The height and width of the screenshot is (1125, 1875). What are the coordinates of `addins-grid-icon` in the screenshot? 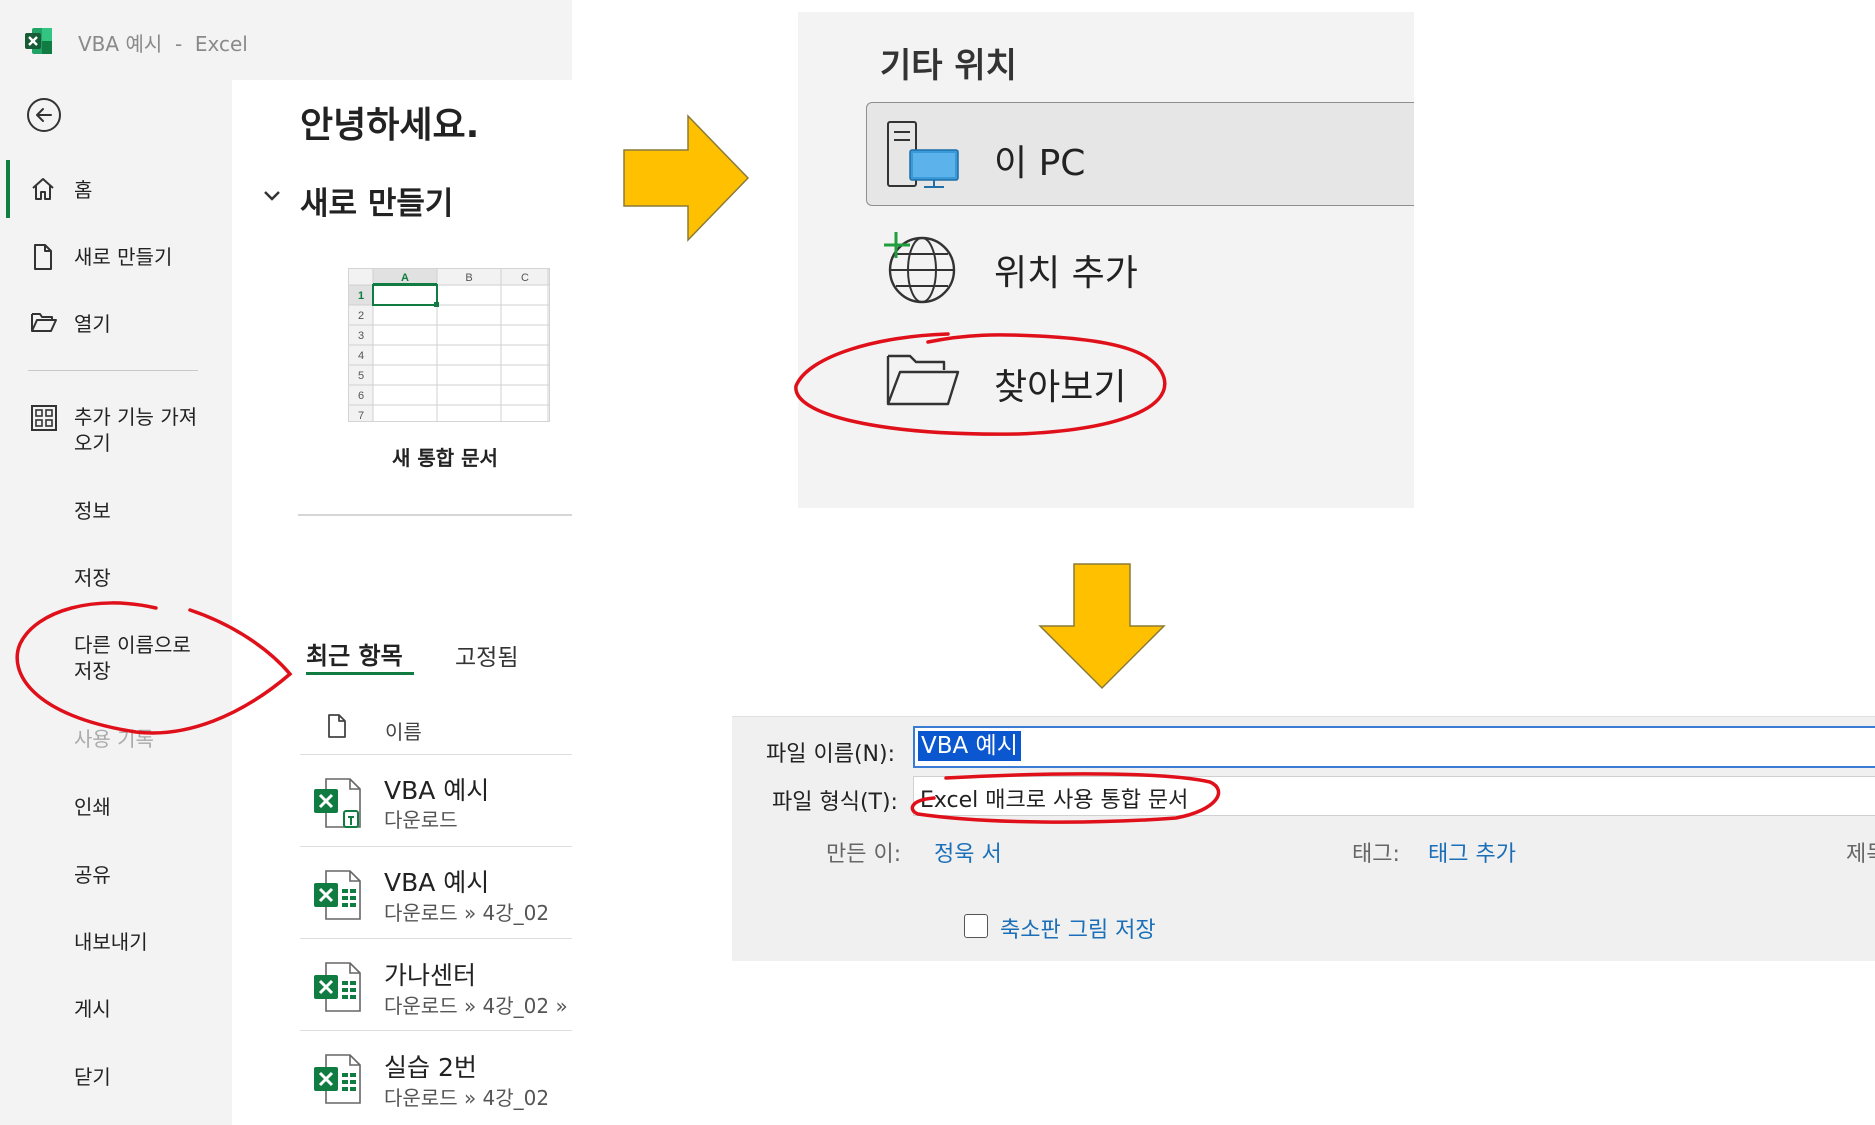 It's located at (44, 420).